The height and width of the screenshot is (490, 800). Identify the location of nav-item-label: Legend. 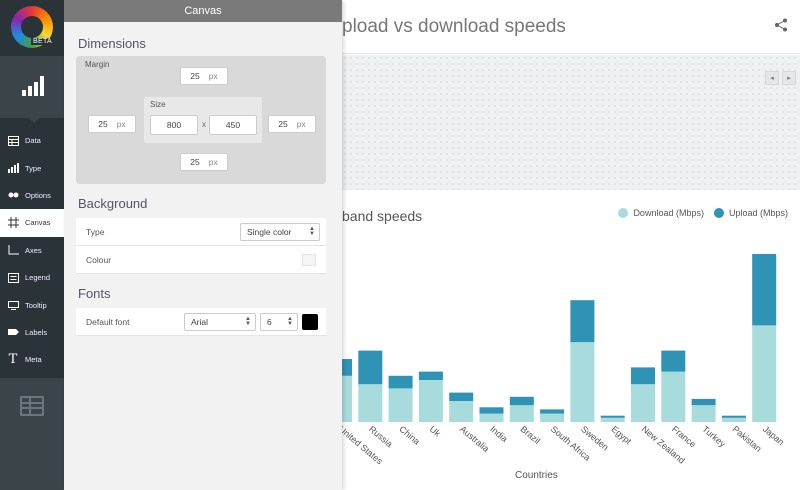
(38, 278).